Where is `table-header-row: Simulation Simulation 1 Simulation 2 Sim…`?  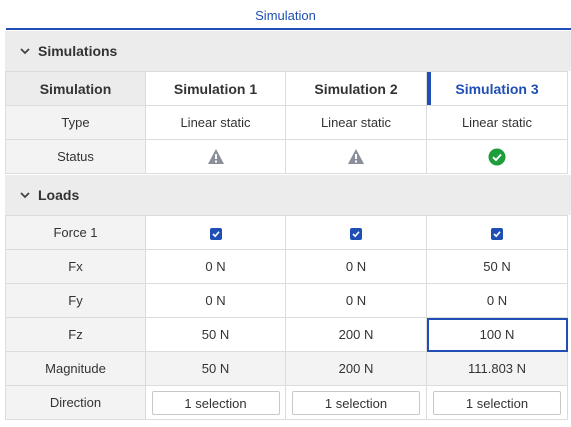
table-header-row: Simulation Simulation 1 Simulation 2 Sim… is located at coordinates (286, 88).